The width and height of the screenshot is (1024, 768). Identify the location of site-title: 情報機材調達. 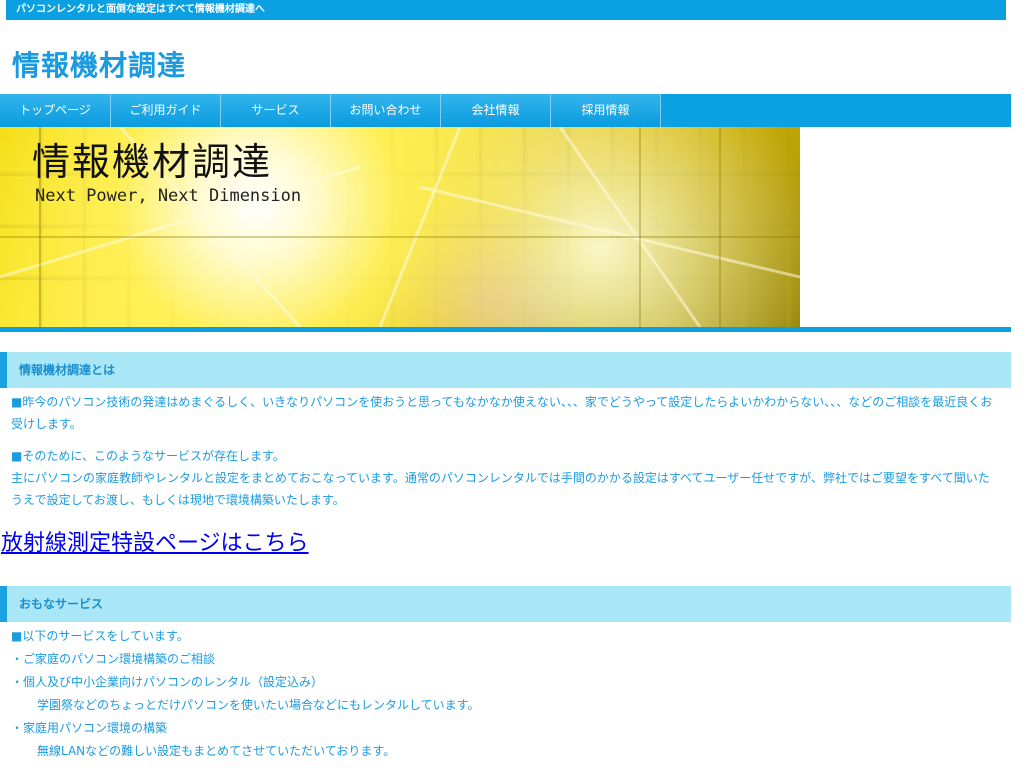
(99, 66).